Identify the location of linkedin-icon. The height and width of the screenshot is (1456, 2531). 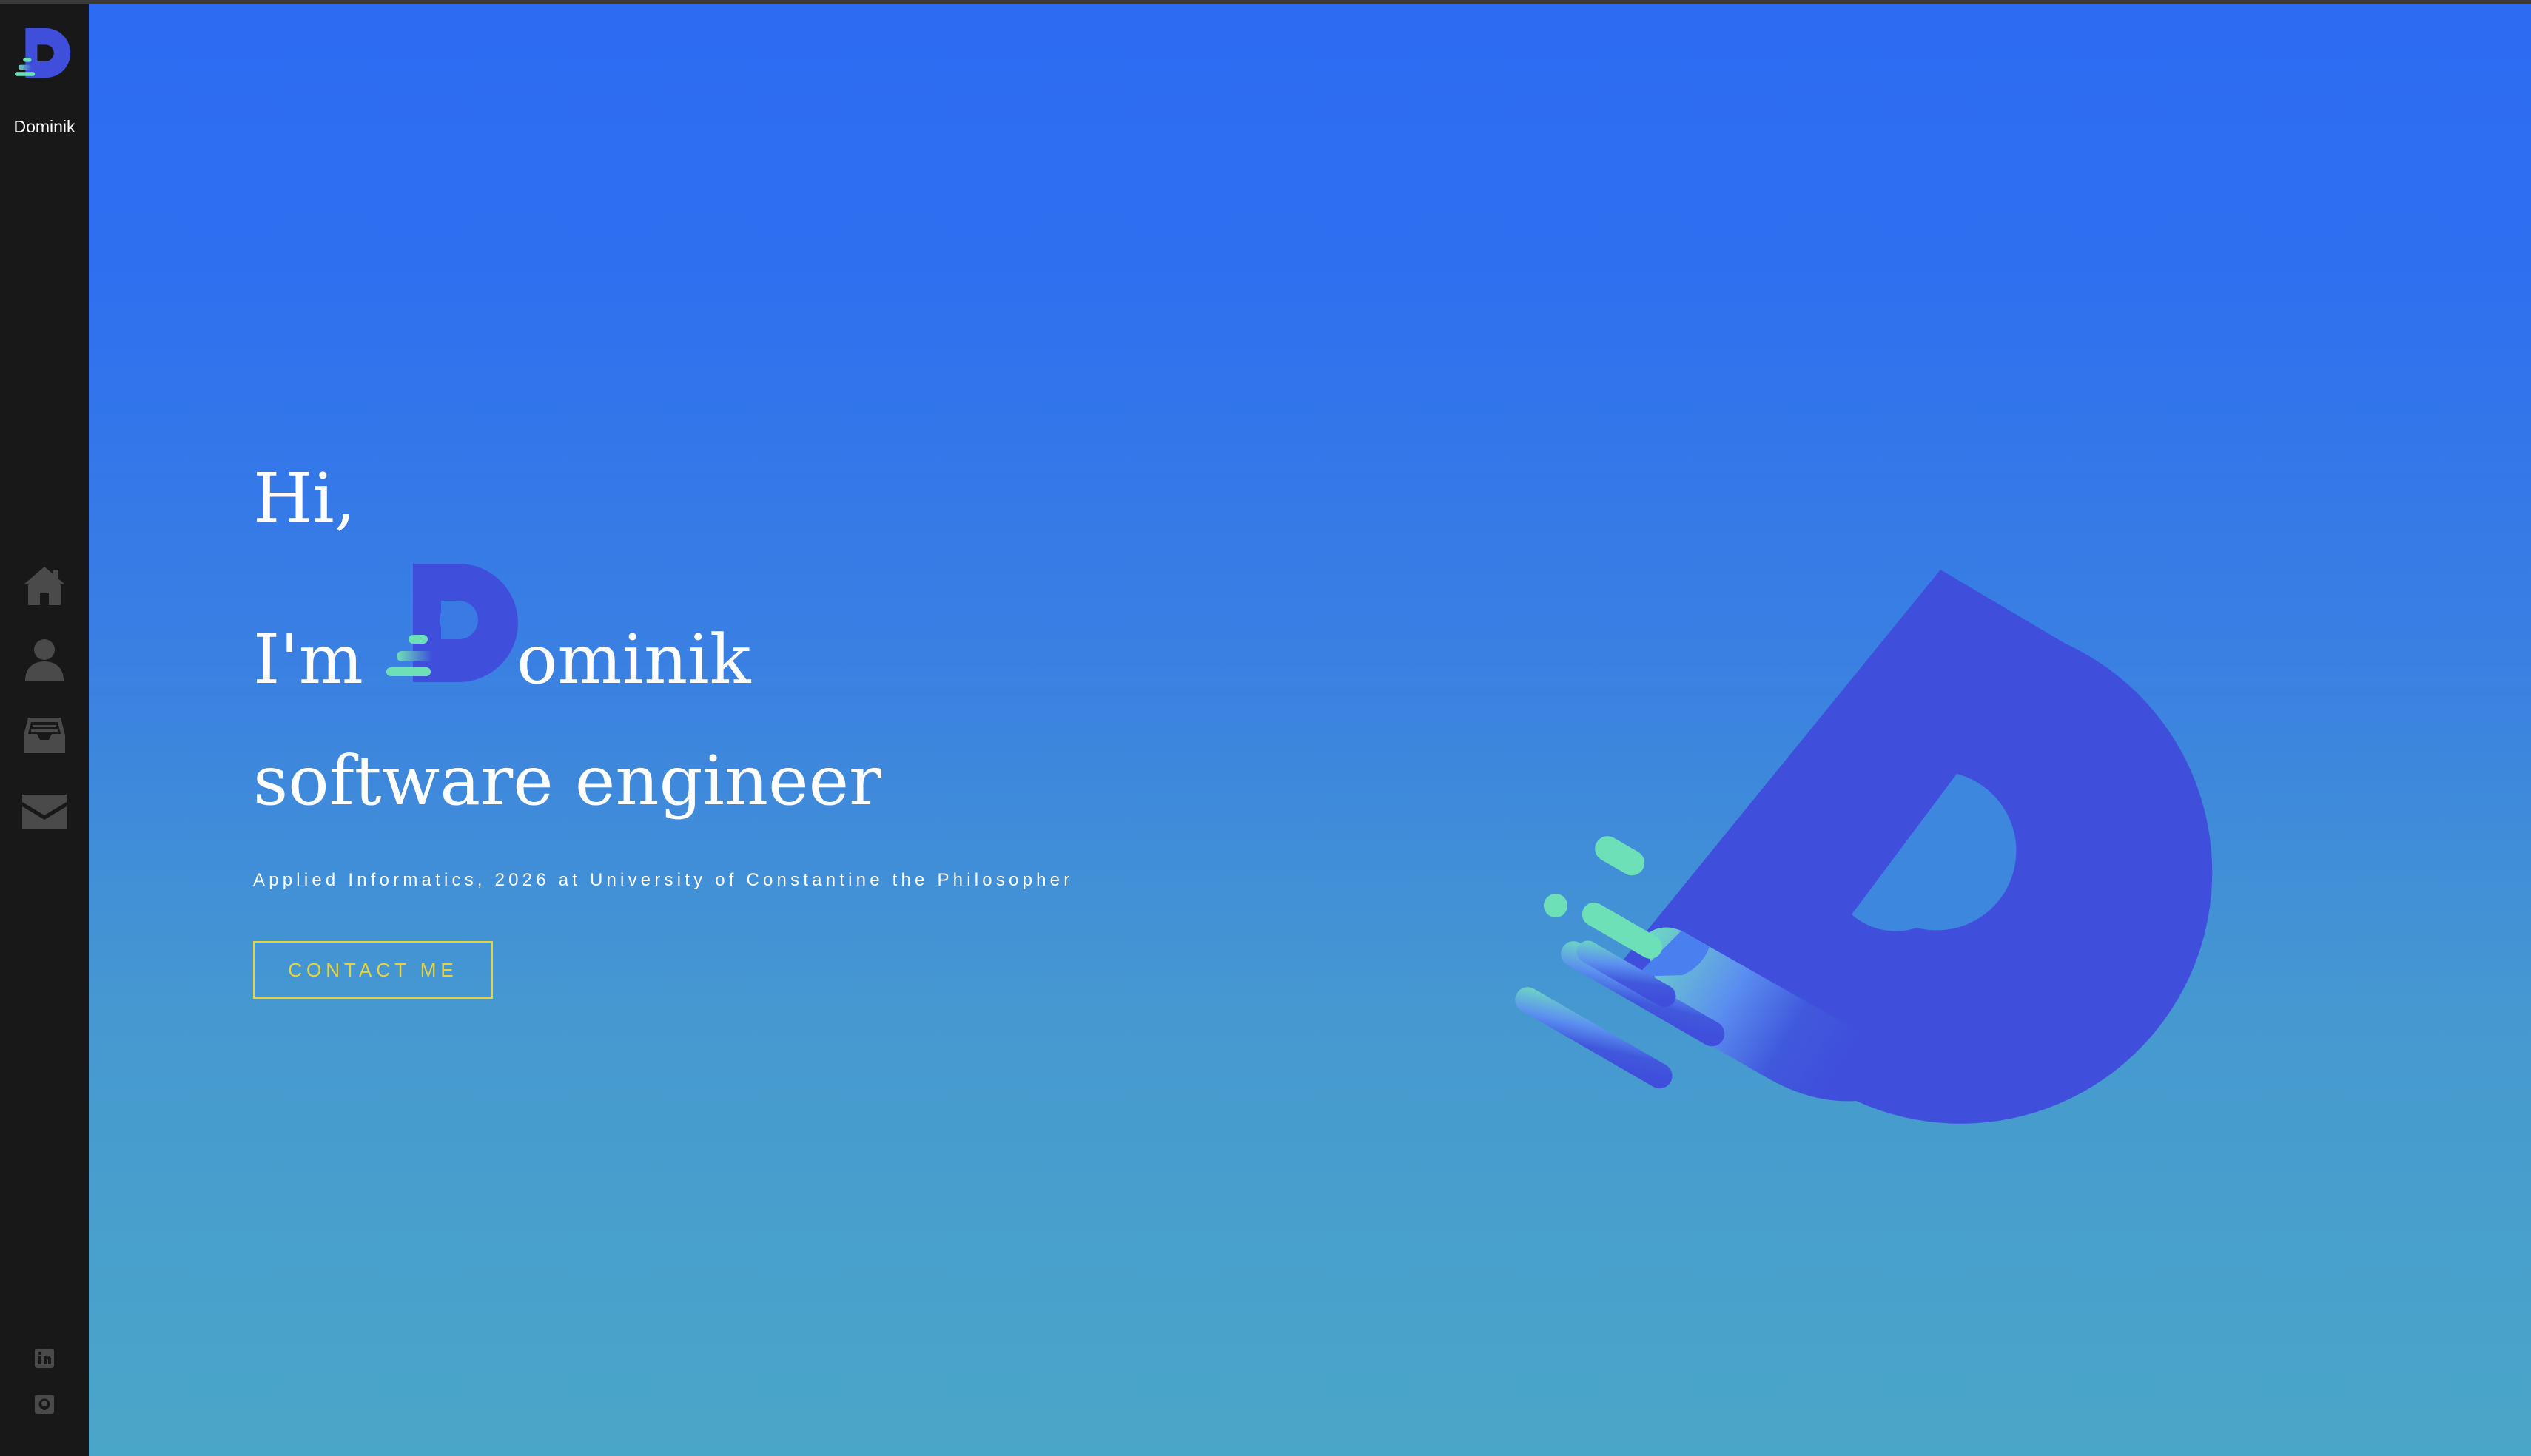
(44, 1358).